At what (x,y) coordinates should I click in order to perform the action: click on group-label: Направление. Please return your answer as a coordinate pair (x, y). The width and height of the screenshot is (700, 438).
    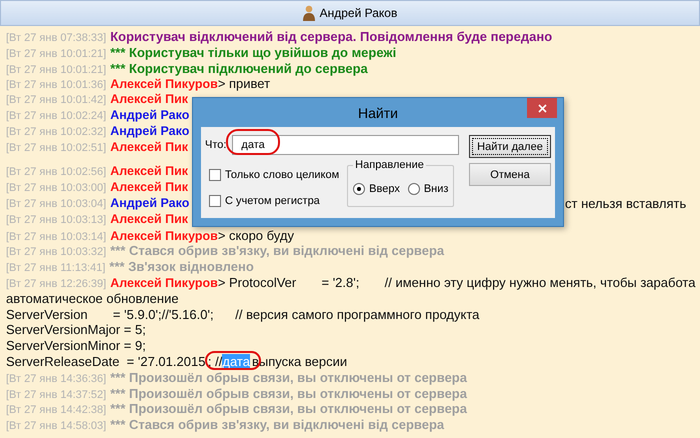
    Looking at the image, I should click on (389, 165).